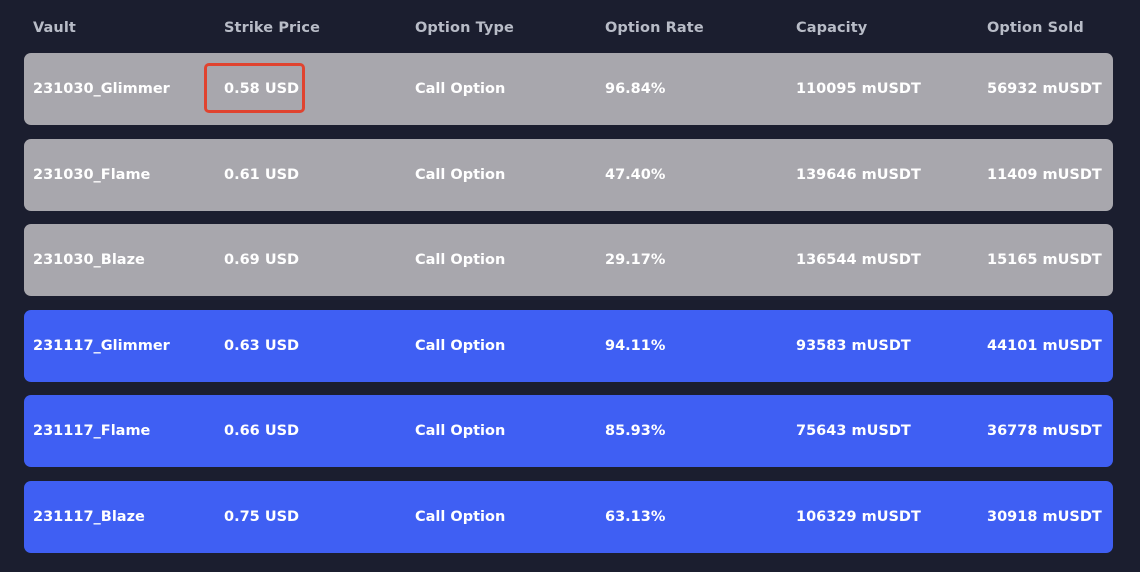 This screenshot has height=572, width=1140. I want to click on option-rate-cell: 96.84%, so click(635, 89).